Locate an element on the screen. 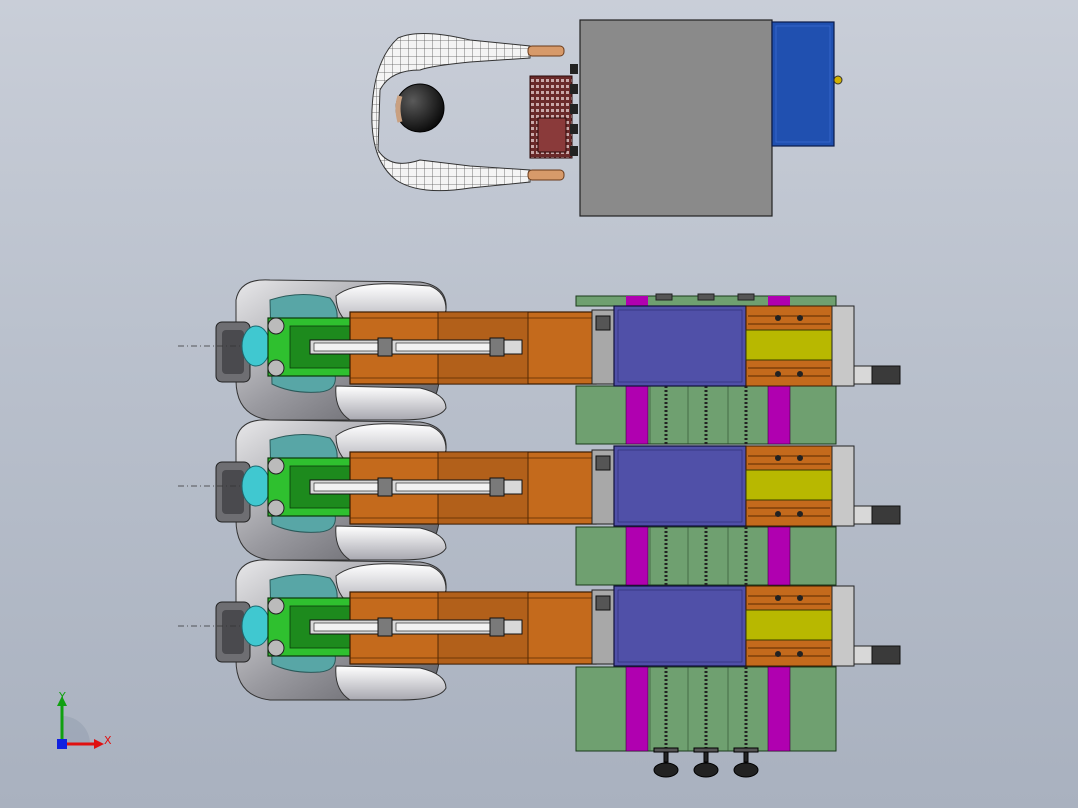  work-table is located at coordinates (676, 118).